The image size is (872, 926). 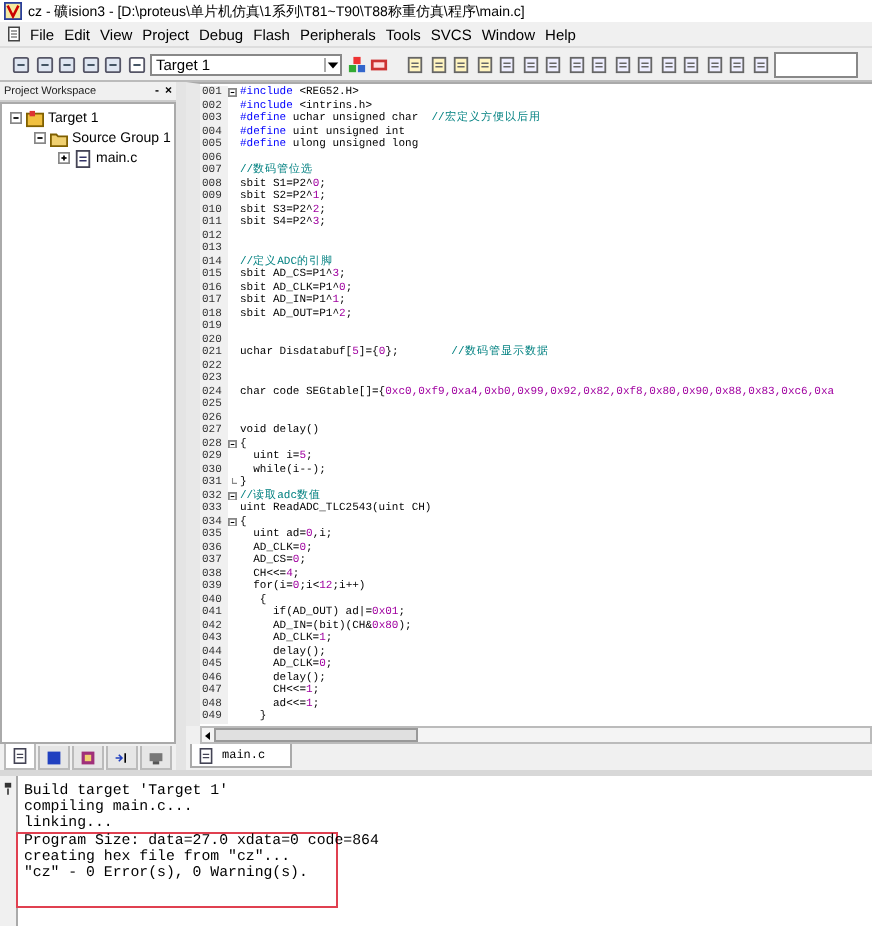 What do you see at coordinates (332, 64) in the screenshot?
I see `caret-icon` at bounding box center [332, 64].